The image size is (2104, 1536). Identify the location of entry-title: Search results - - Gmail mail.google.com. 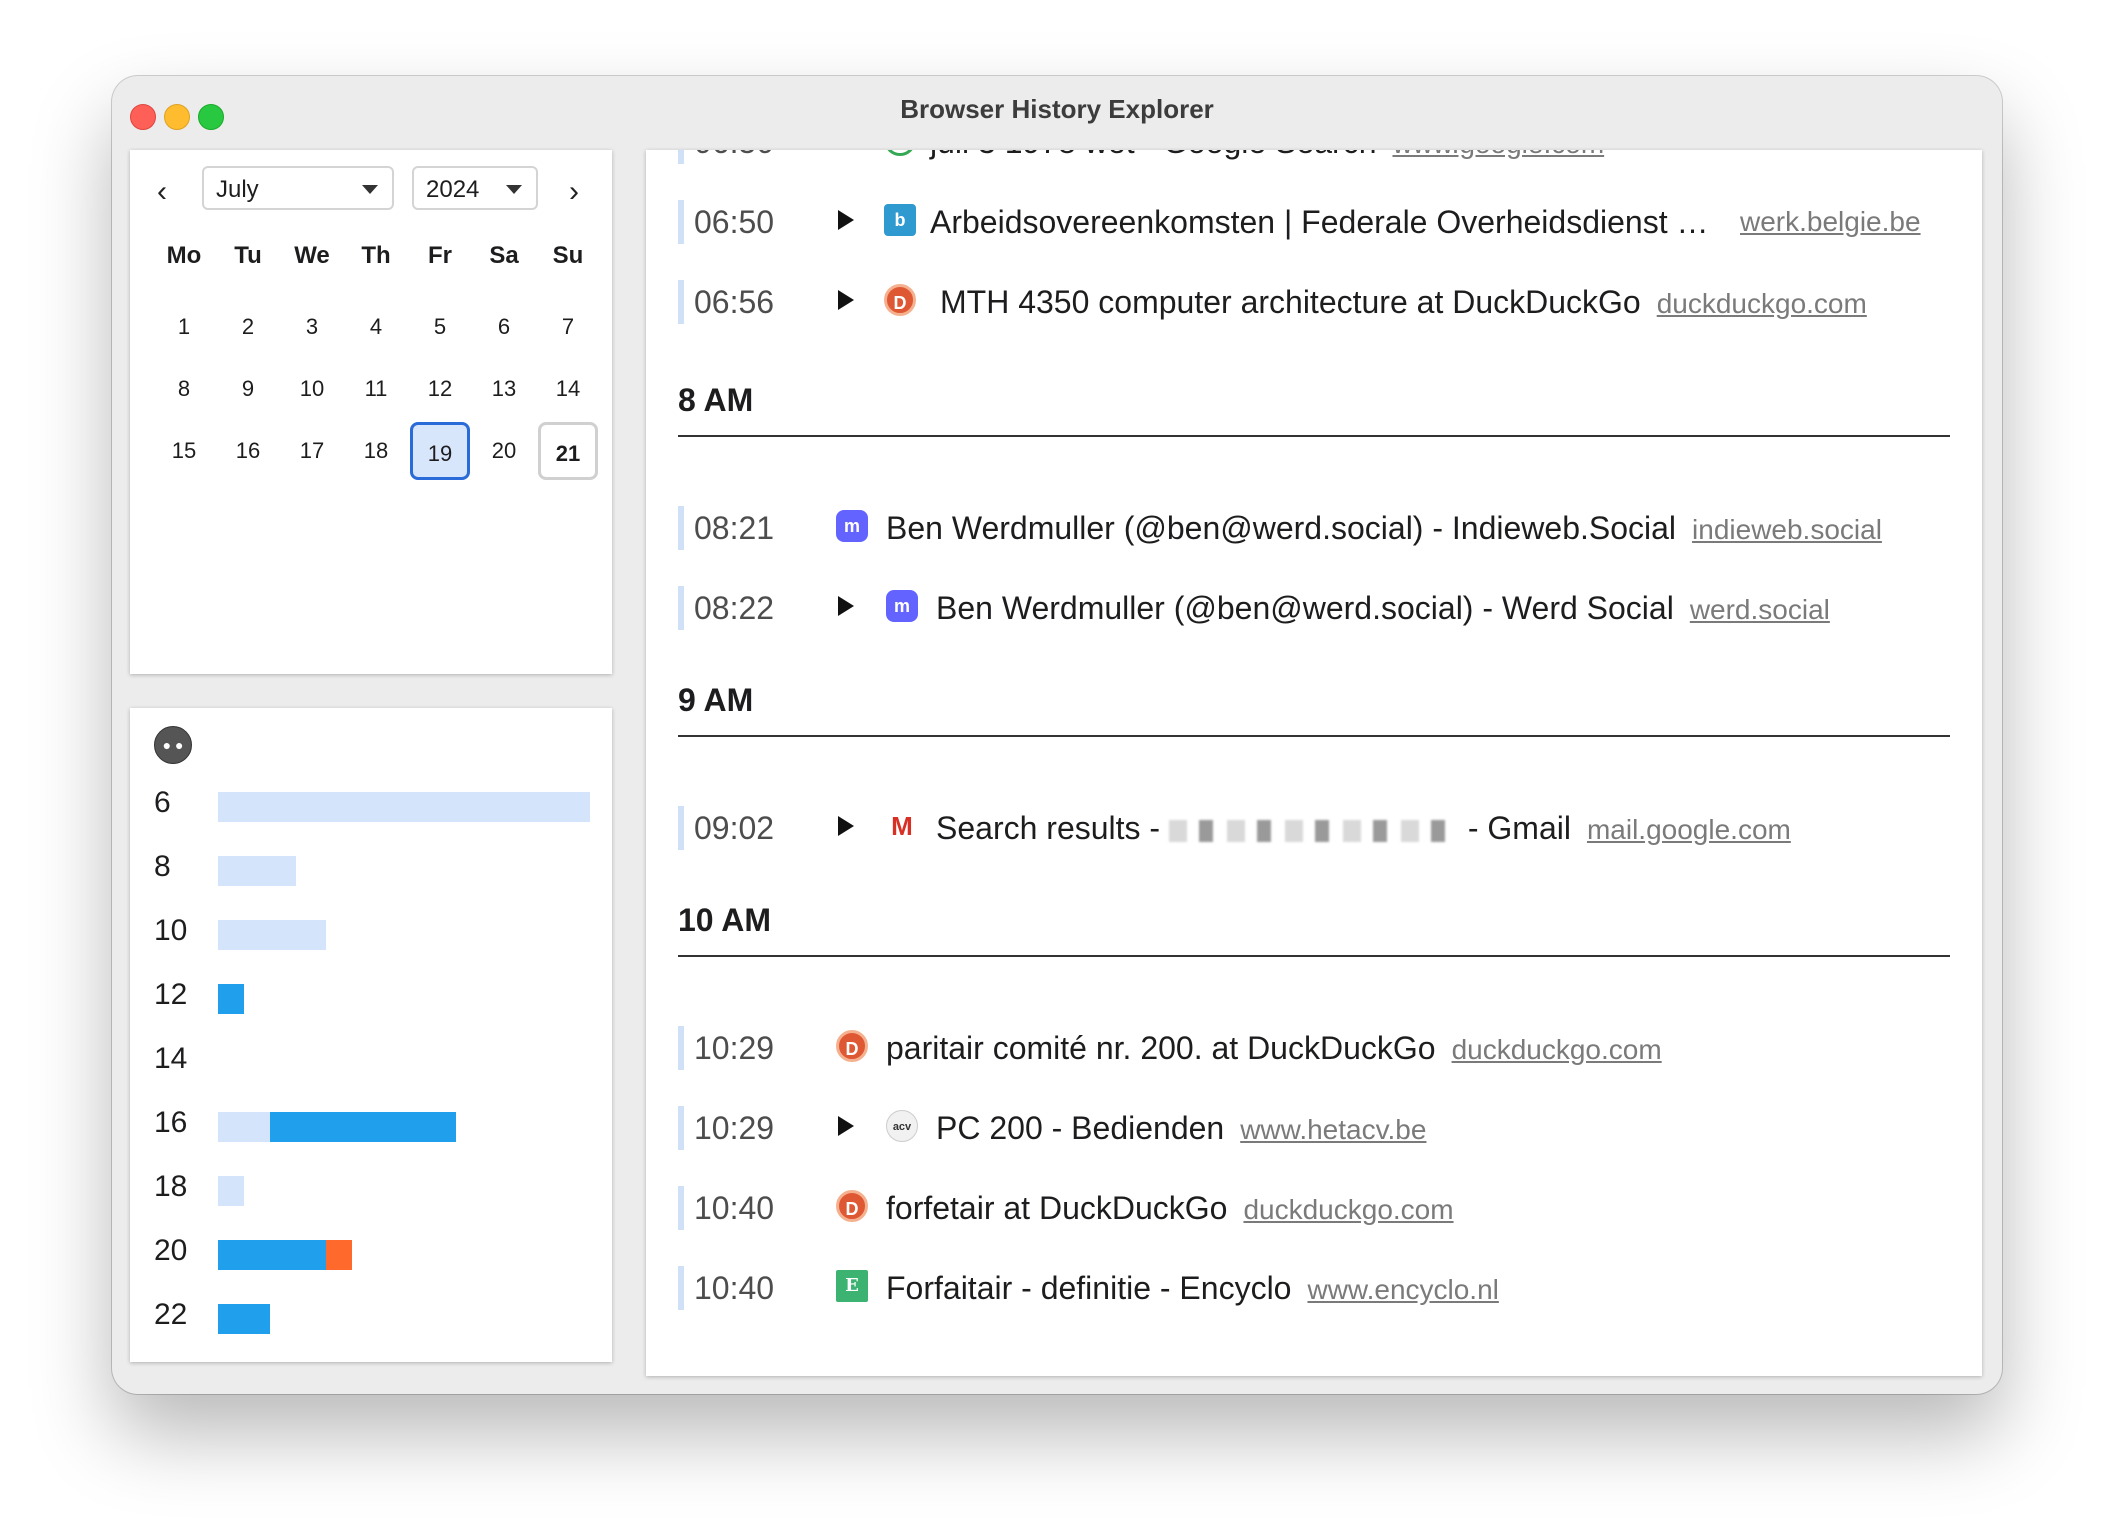
(1363, 829).